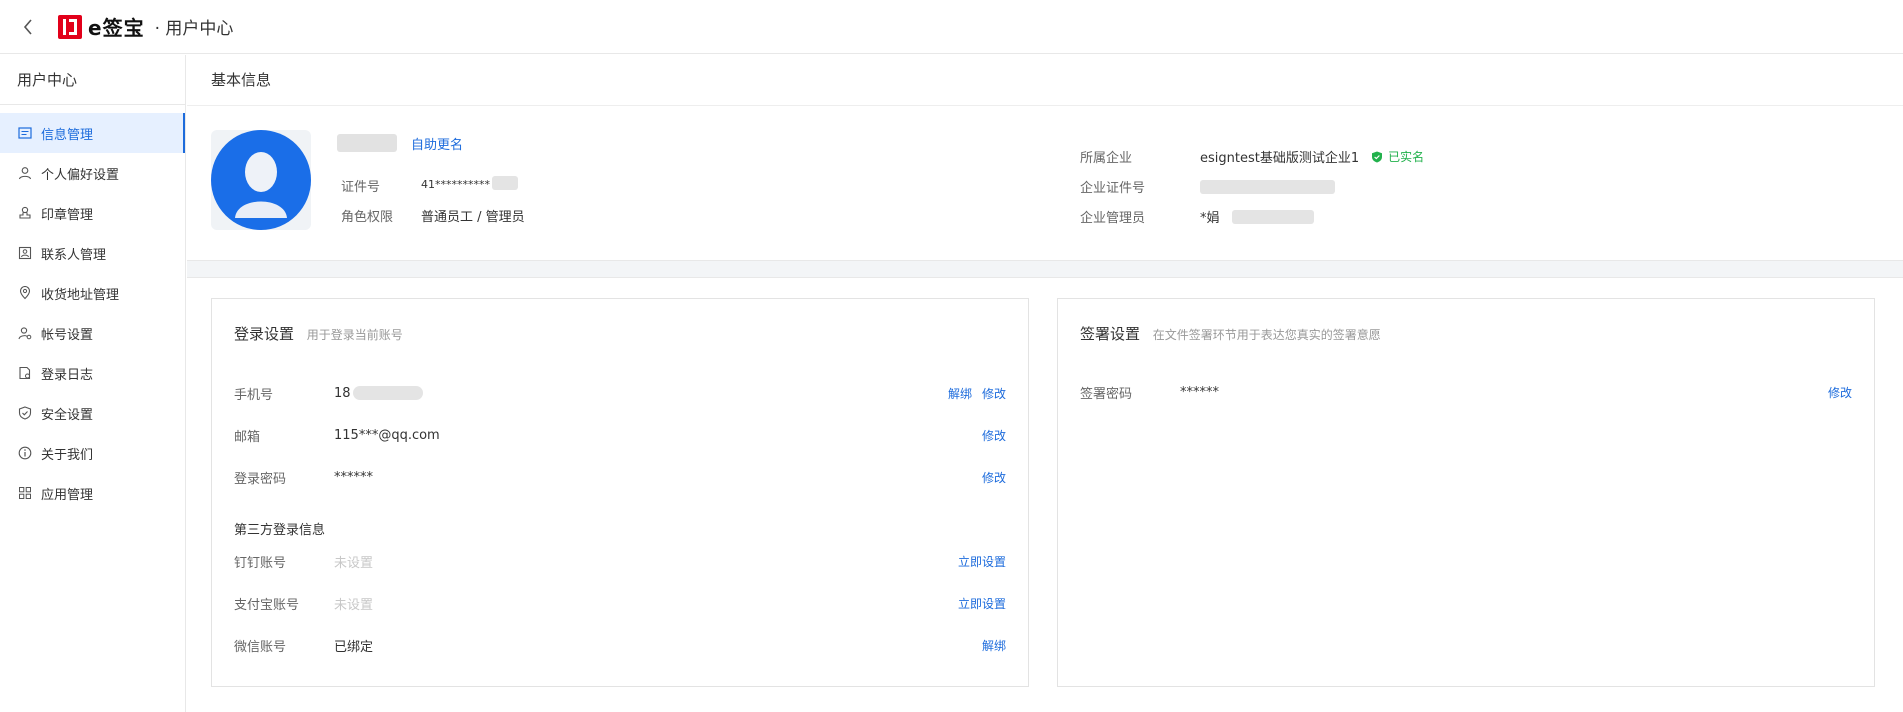  What do you see at coordinates (1466, 392) in the screenshot?
I see `sign-password-row: 签署密码 ****** 修改` at bounding box center [1466, 392].